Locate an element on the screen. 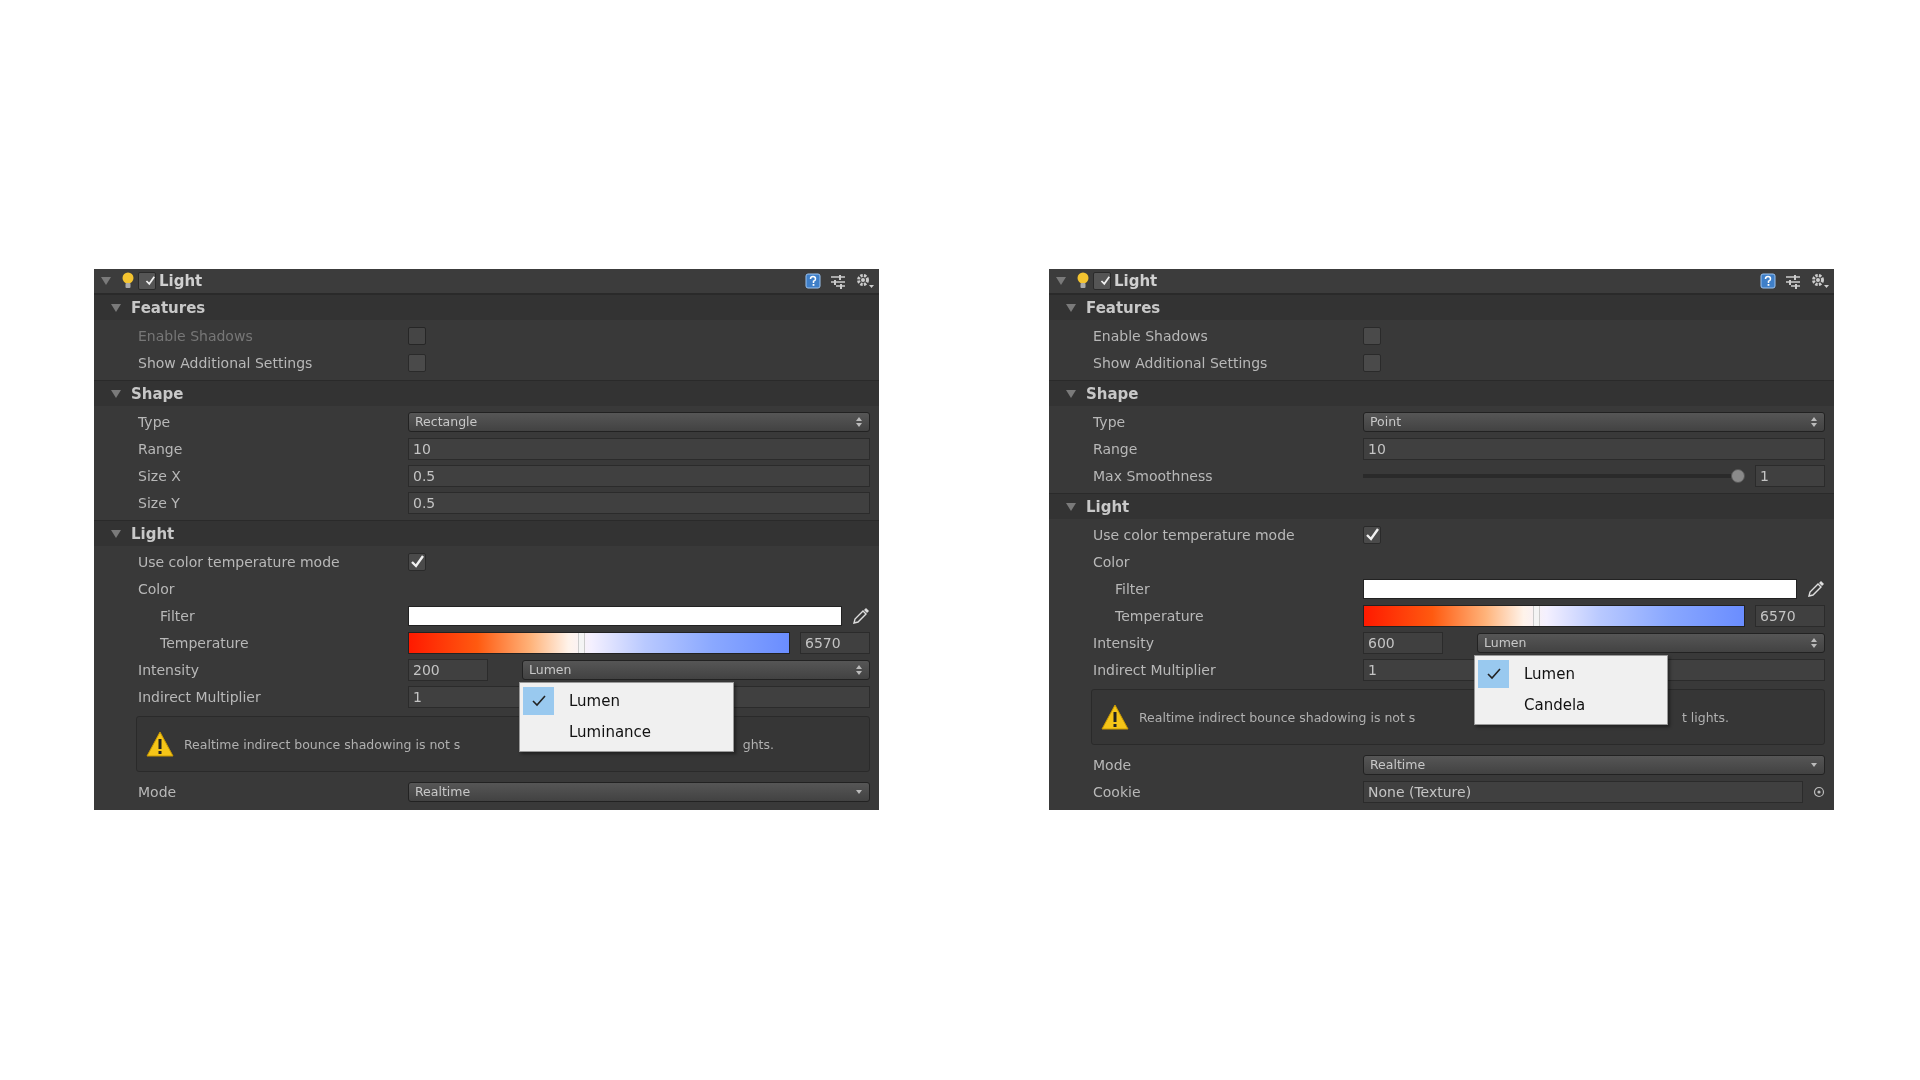 The width and height of the screenshot is (1920, 1080). help-text: ghts. is located at coordinates (758, 744).